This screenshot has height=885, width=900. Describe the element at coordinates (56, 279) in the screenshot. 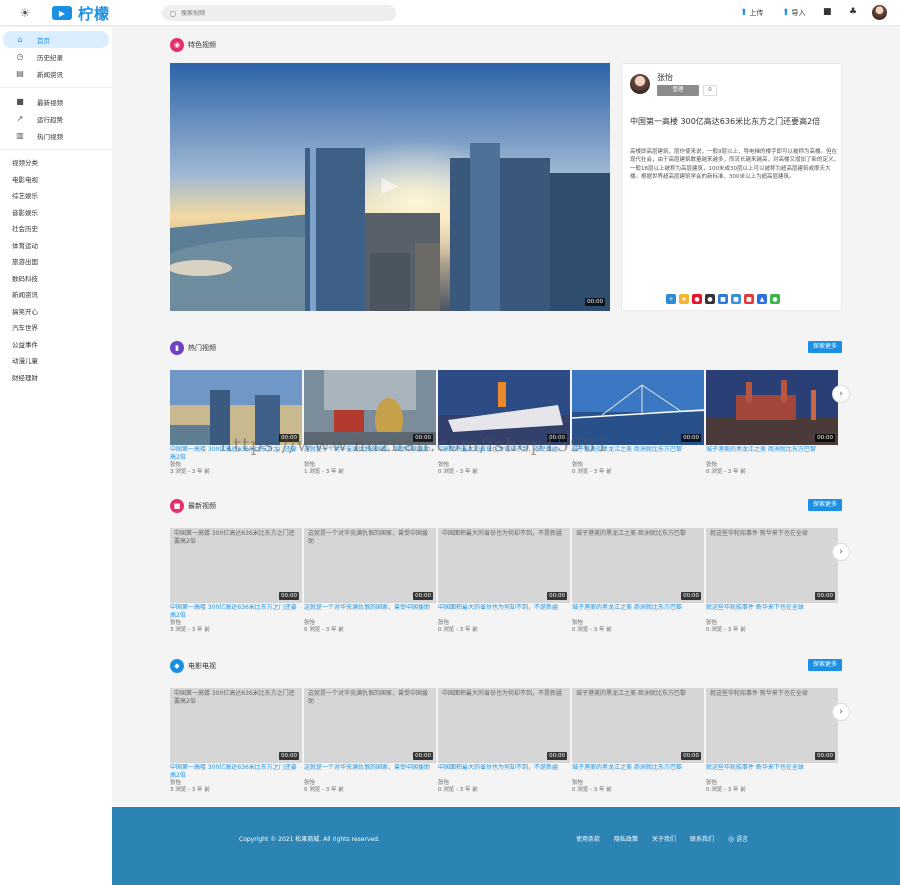

I see `category-item: 数码科技` at that location.